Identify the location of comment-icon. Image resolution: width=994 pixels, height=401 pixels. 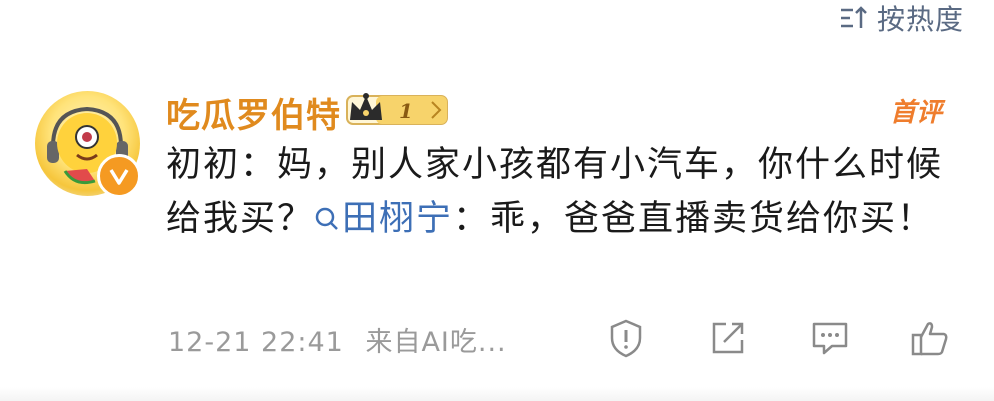
(830, 338).